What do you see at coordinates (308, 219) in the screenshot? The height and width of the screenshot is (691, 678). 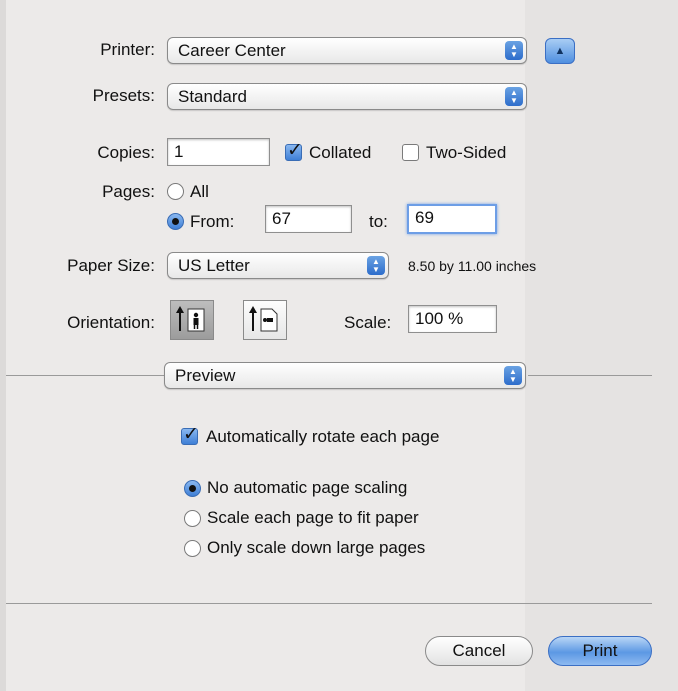 I see `from-page-field: 67` at bounding box center [308, 219].